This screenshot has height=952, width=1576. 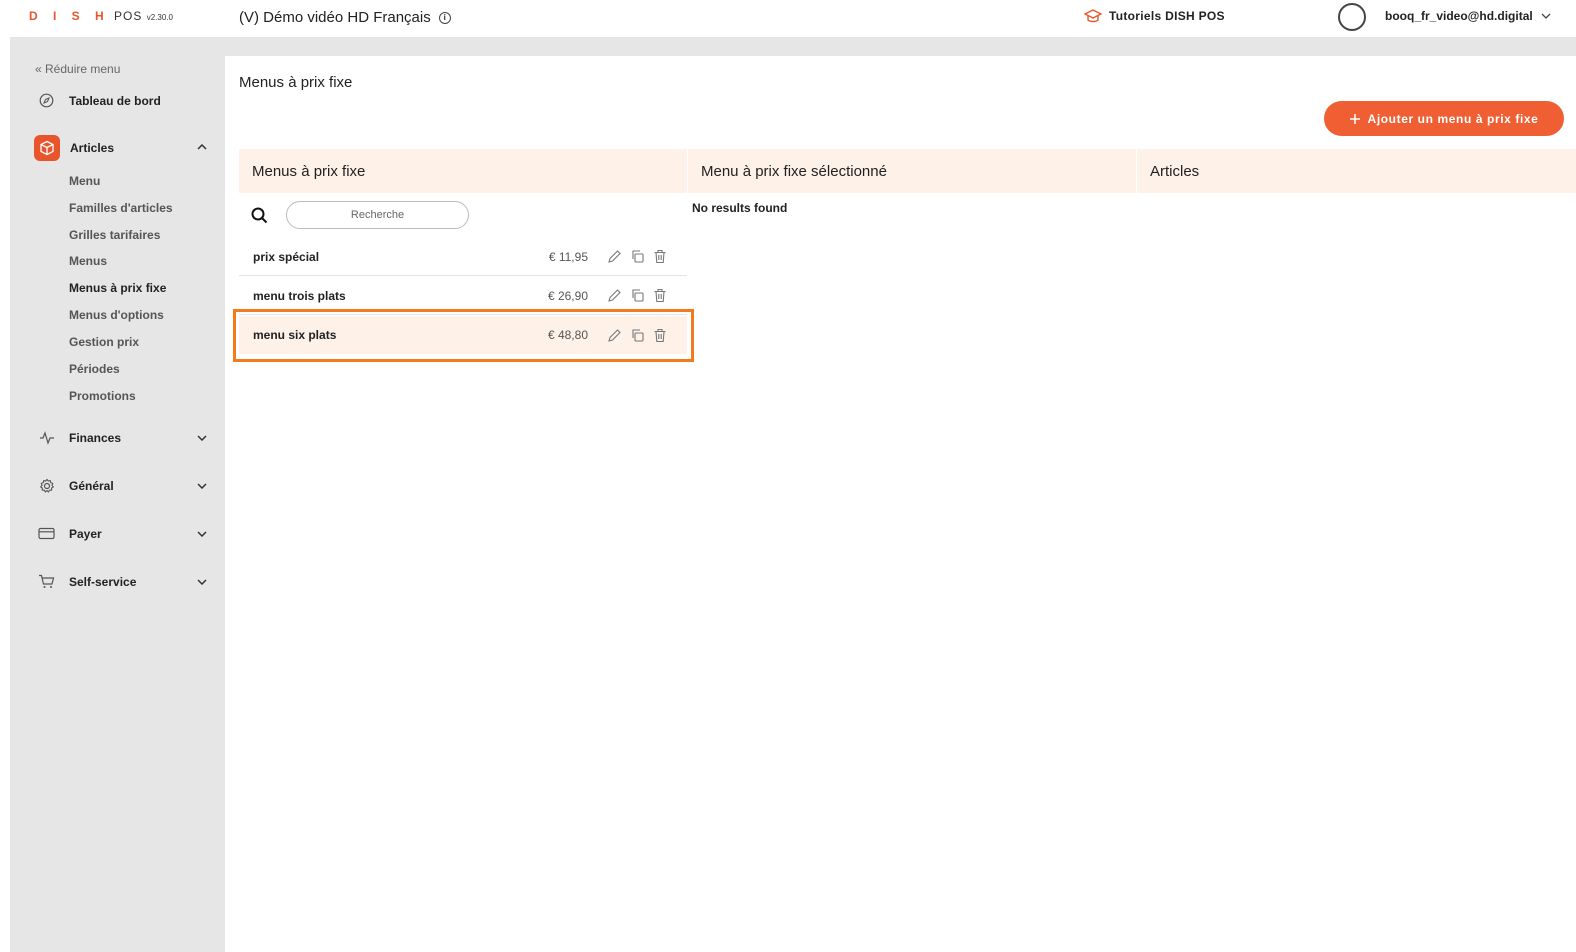 I want to click on collapse-menu-button: « Réduire menu, so click(x=77, y=69).